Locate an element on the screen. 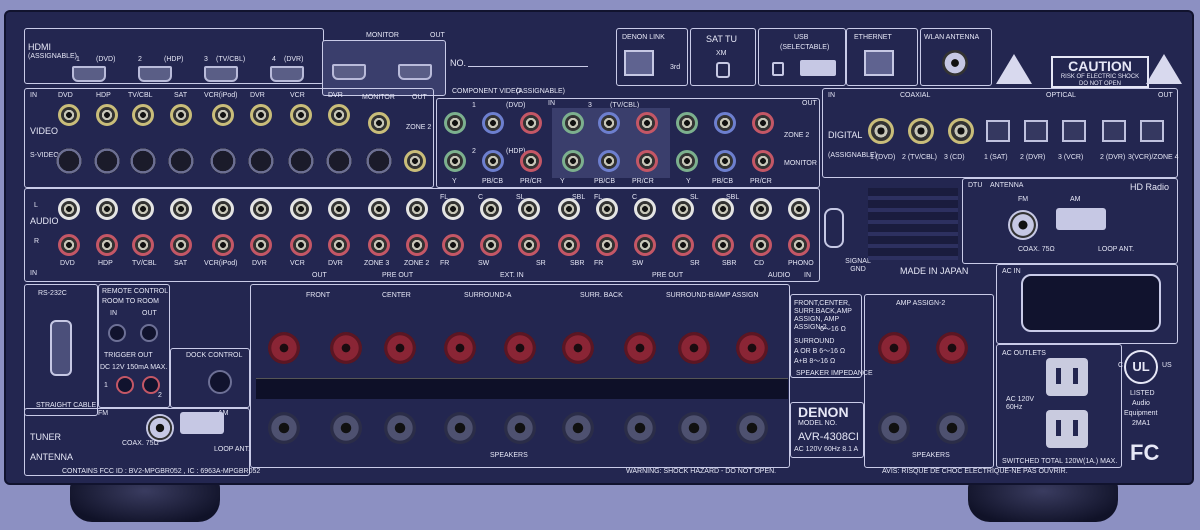 This screenshot has width=1200, height=530. video-hdp-jack is located at coordinates (107, 115).